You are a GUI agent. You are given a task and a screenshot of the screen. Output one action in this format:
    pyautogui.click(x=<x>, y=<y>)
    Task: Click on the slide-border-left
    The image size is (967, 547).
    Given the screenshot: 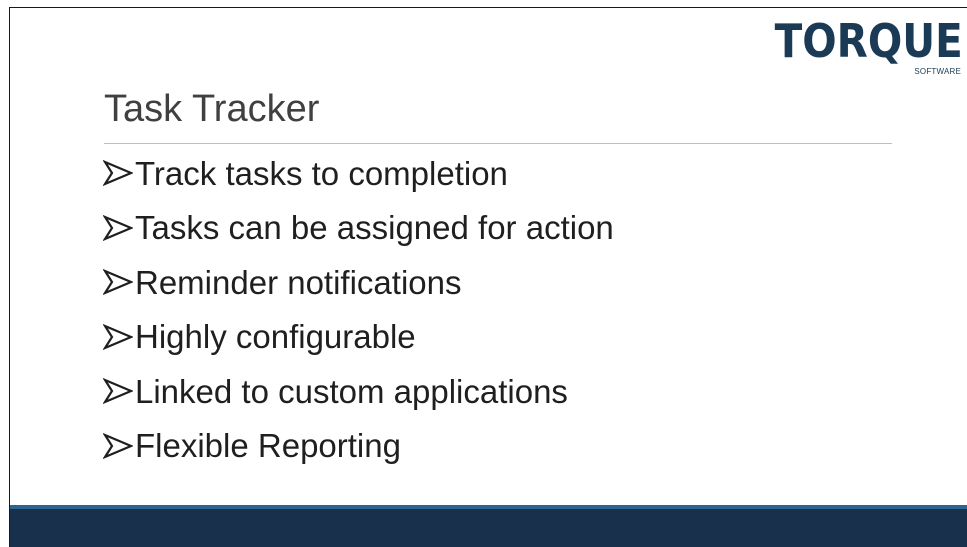 What is the action you would take?
    pyautogui.click(x=9, y=277)
    